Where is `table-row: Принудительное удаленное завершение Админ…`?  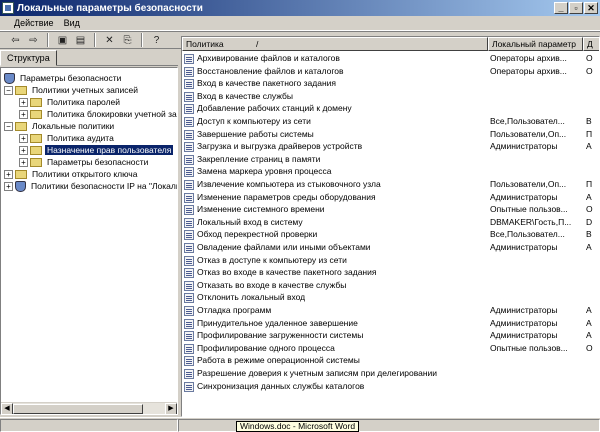 table-row: Принудительное удаленное завершение Админ… is located at coordinates (390, 324).